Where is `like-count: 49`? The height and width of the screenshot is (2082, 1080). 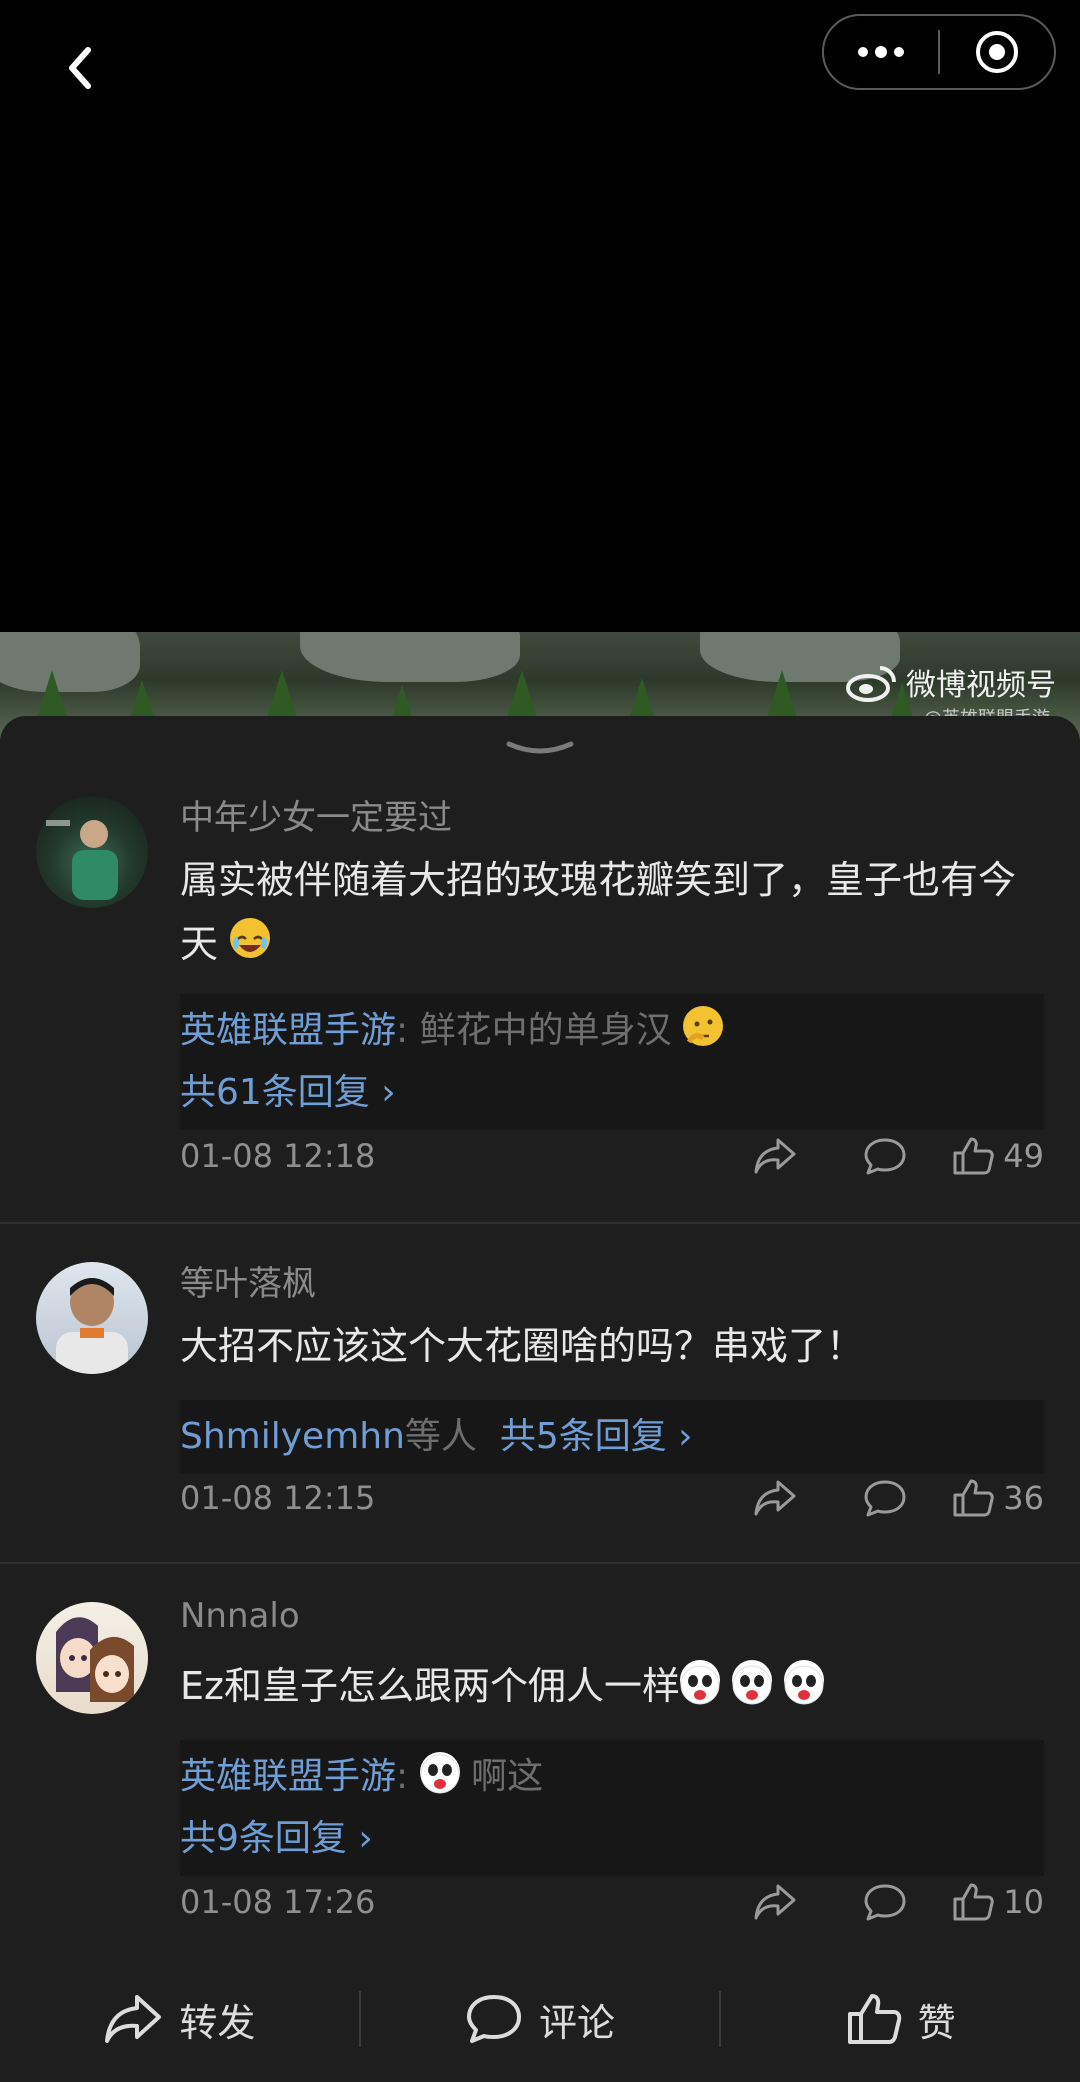
like-count: 49 is located at coordinates (1023, 1156).